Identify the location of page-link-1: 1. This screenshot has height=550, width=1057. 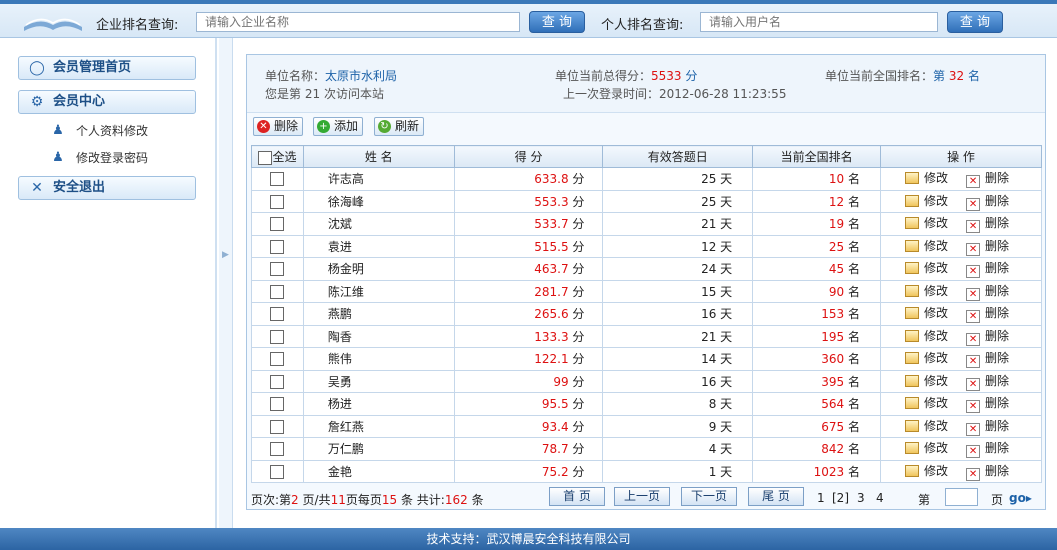
(821, 498).